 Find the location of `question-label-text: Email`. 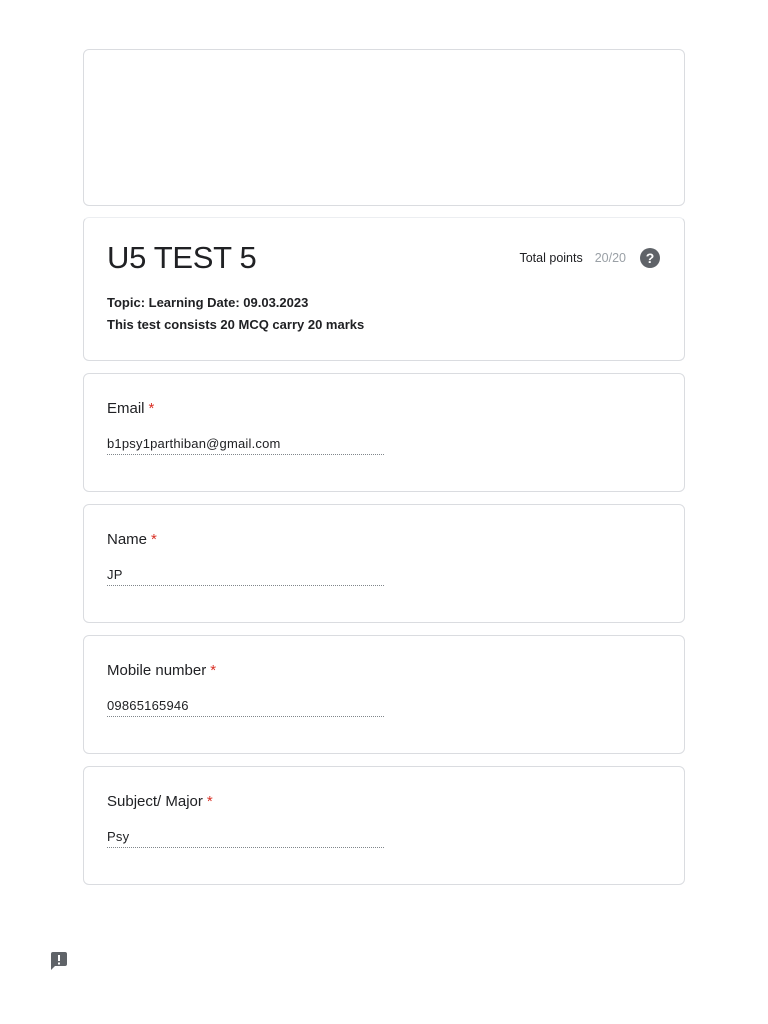

question-label-text: Email is located at coordinates (126, 408).